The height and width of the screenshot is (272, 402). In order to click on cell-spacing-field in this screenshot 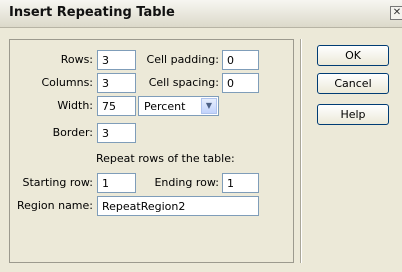, I will do `click(240, 83)`.